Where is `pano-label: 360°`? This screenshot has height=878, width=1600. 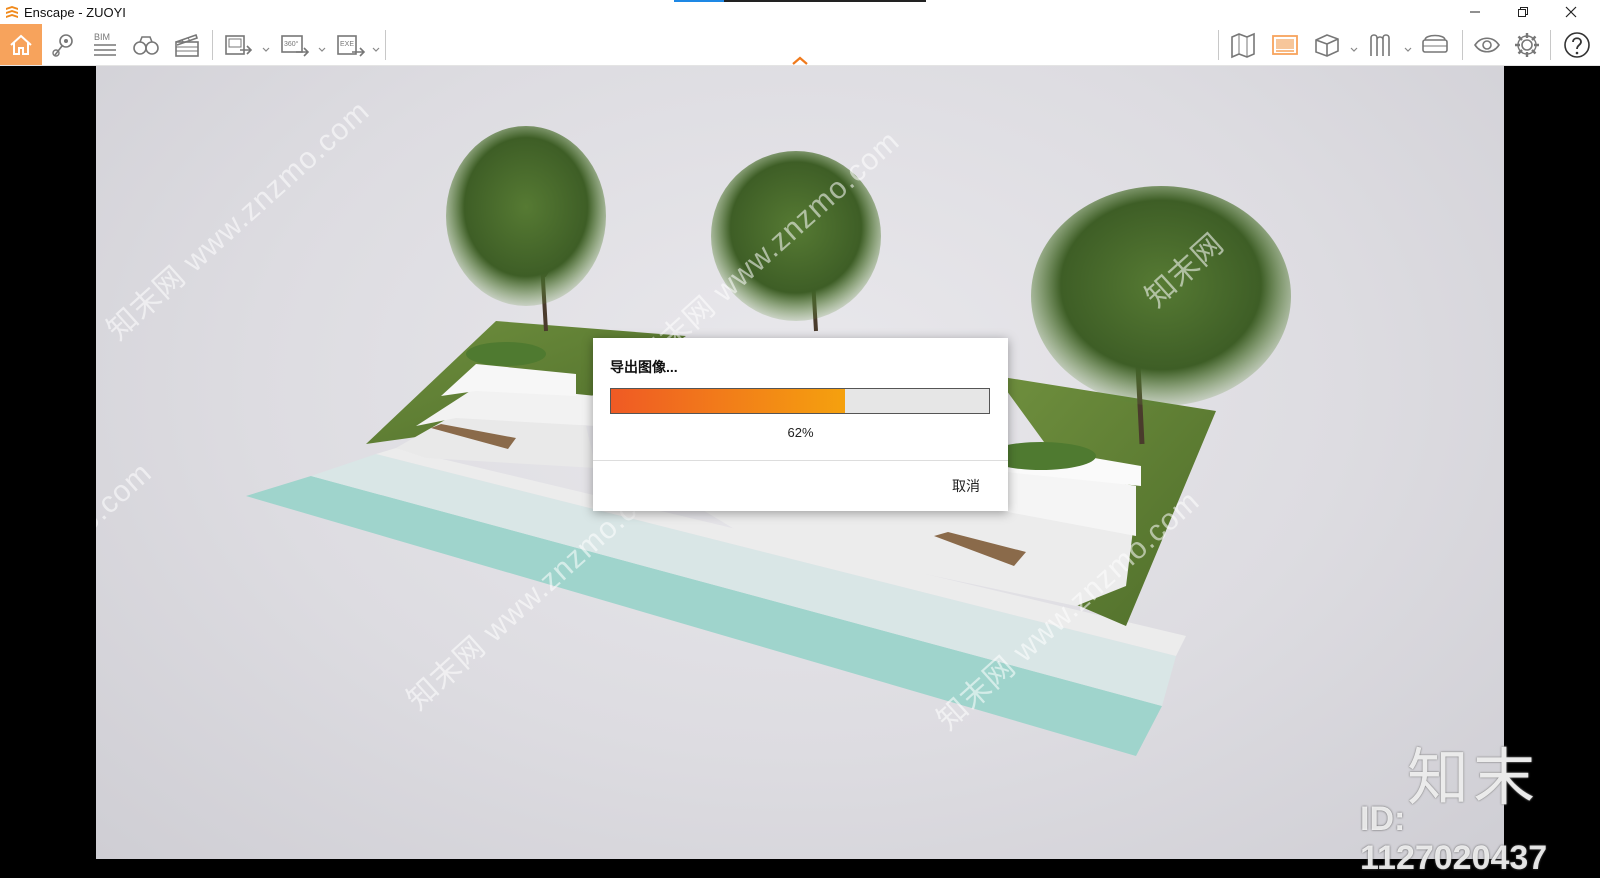 pano-label: 360° is located at coordinates (291, 44).